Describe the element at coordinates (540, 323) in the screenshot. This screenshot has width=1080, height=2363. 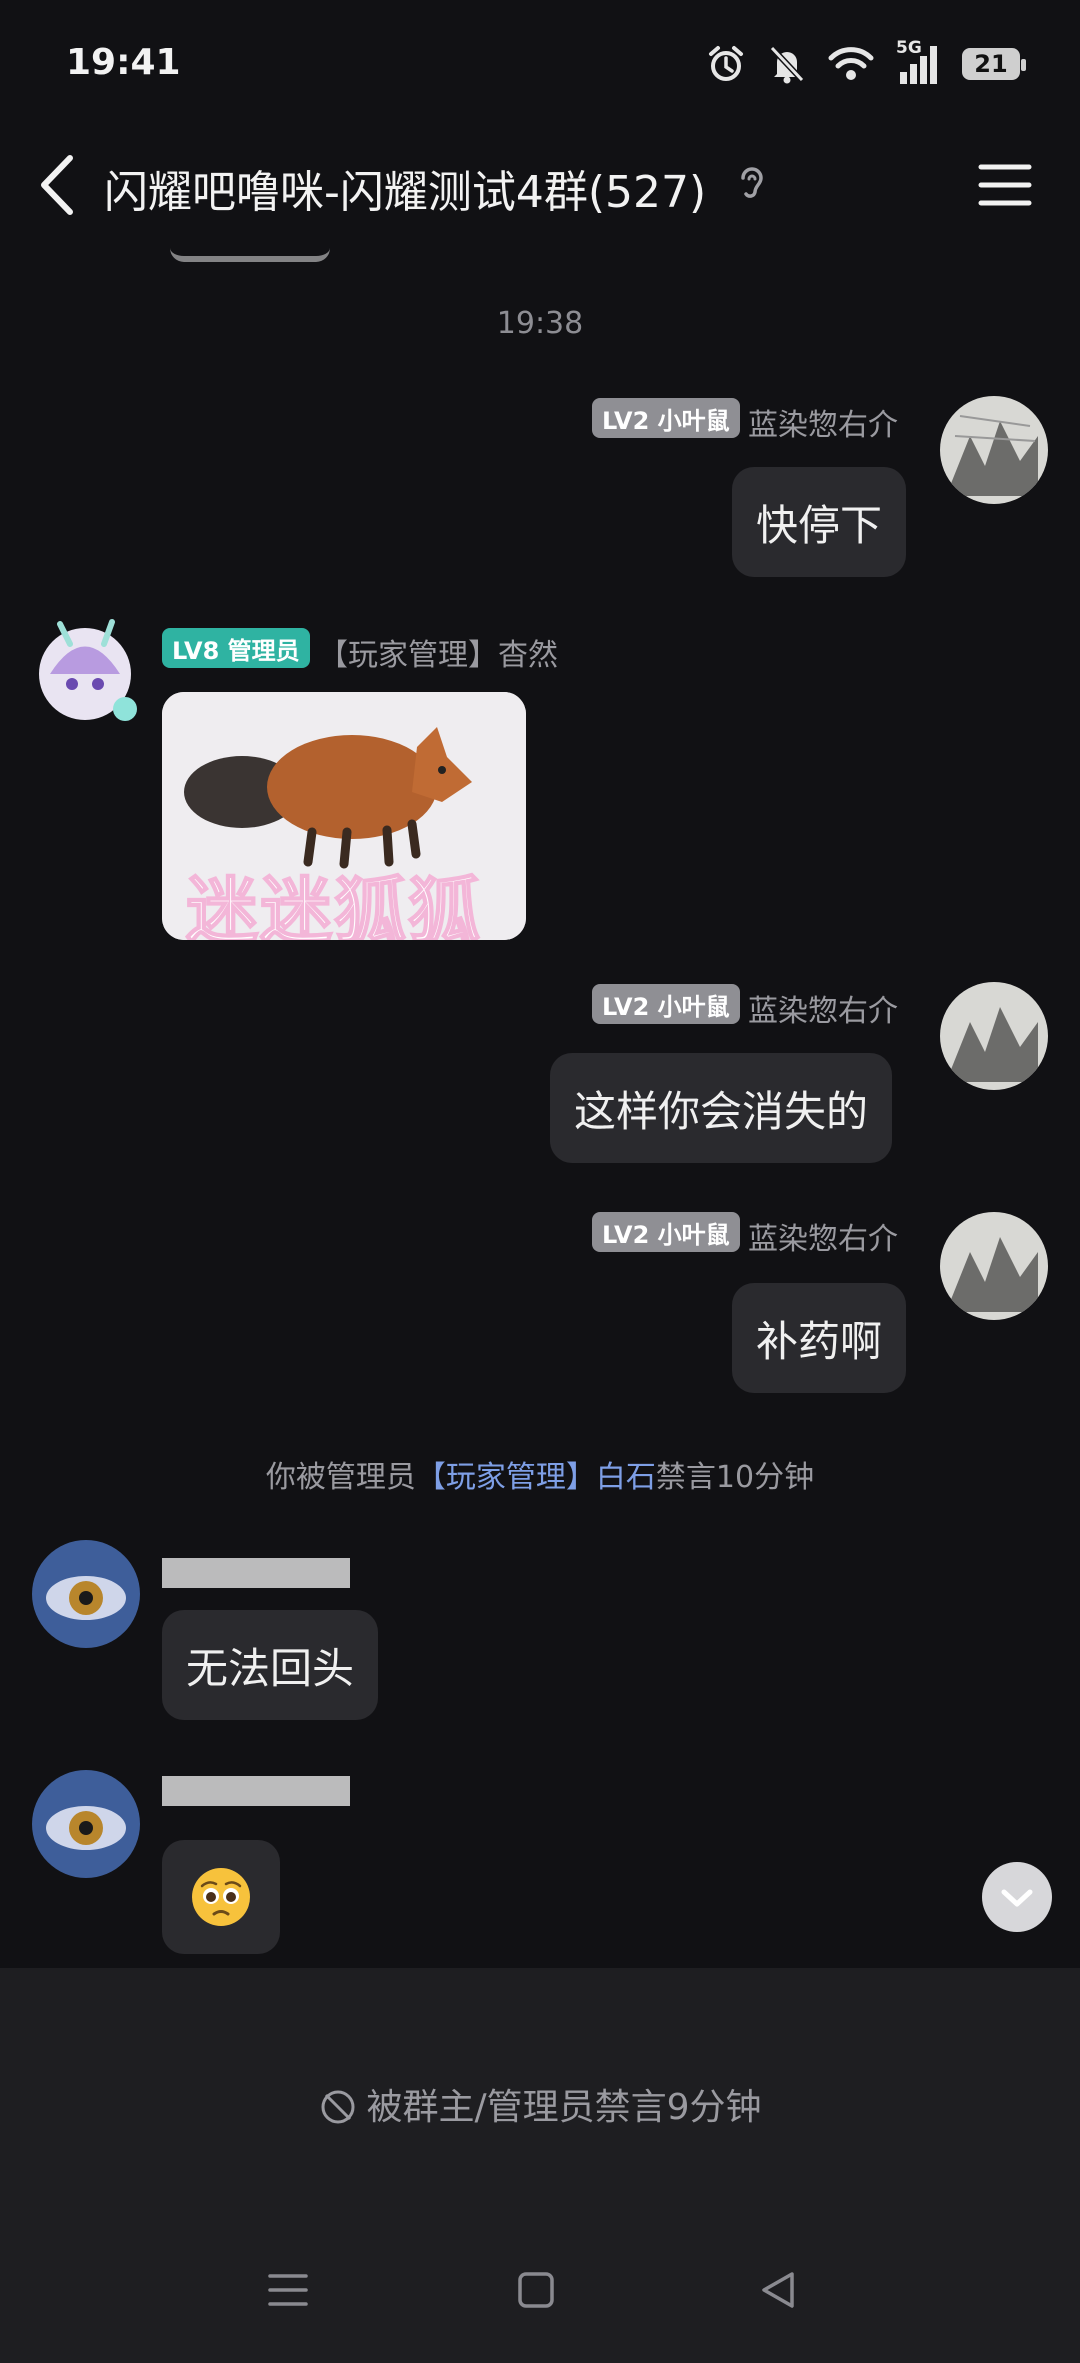
I see `time-separator: 19:38` at that location.